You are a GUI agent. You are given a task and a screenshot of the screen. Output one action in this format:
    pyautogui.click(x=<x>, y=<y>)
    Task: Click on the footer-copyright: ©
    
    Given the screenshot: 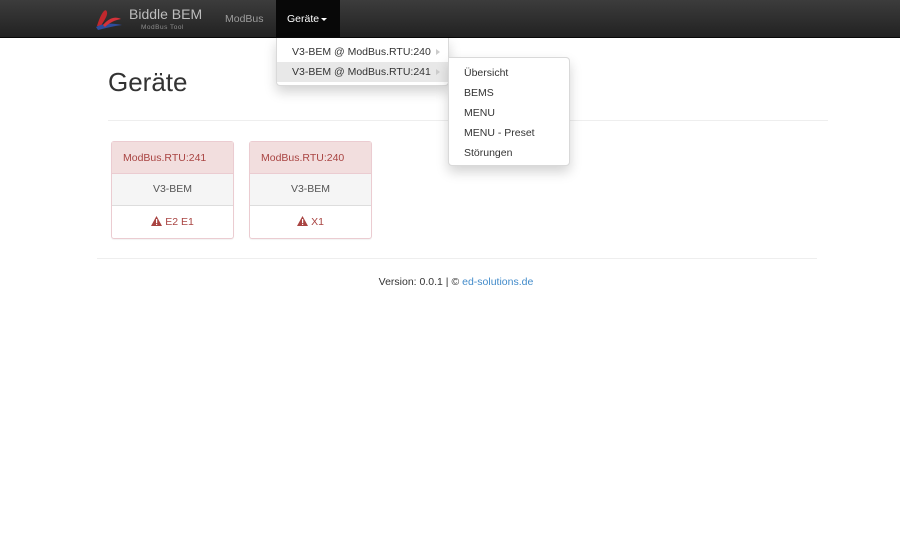 What is the action you would take?
    pyautogui.click(x=455, y=282)
    